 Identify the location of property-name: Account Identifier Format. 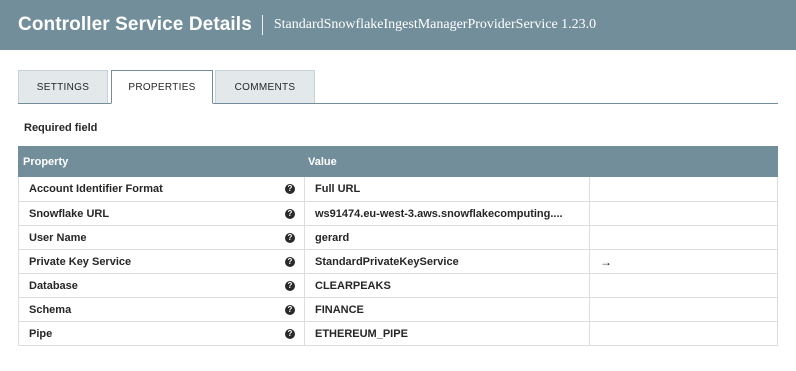
(96, 189).